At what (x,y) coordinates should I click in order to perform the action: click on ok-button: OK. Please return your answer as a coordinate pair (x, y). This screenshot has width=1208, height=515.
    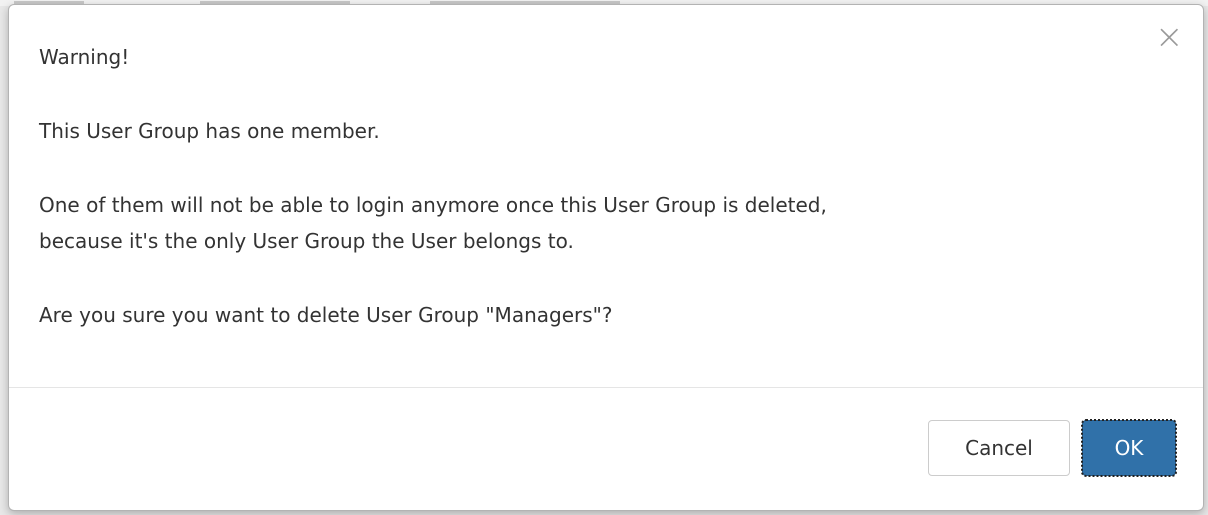
    Looking at the image, I should click on (1129, 448).